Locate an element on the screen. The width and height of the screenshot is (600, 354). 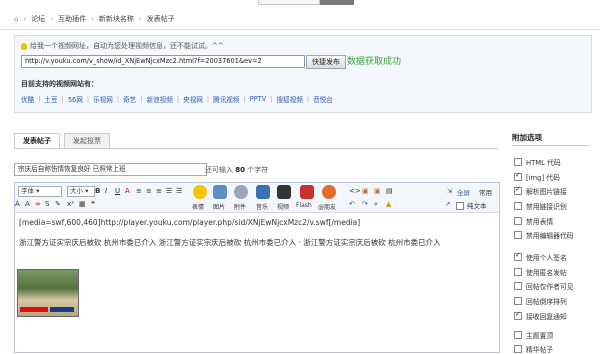
table-icon: ▦ is located at coordinates (82, 204).